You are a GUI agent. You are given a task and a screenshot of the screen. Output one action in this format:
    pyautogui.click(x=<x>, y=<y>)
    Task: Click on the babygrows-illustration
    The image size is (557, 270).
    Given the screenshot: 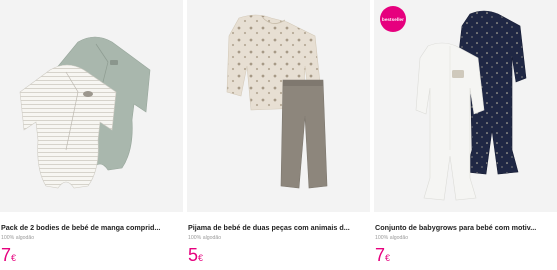 What is the action you would take?
    pyautogui.click(x=471, y=105)
    